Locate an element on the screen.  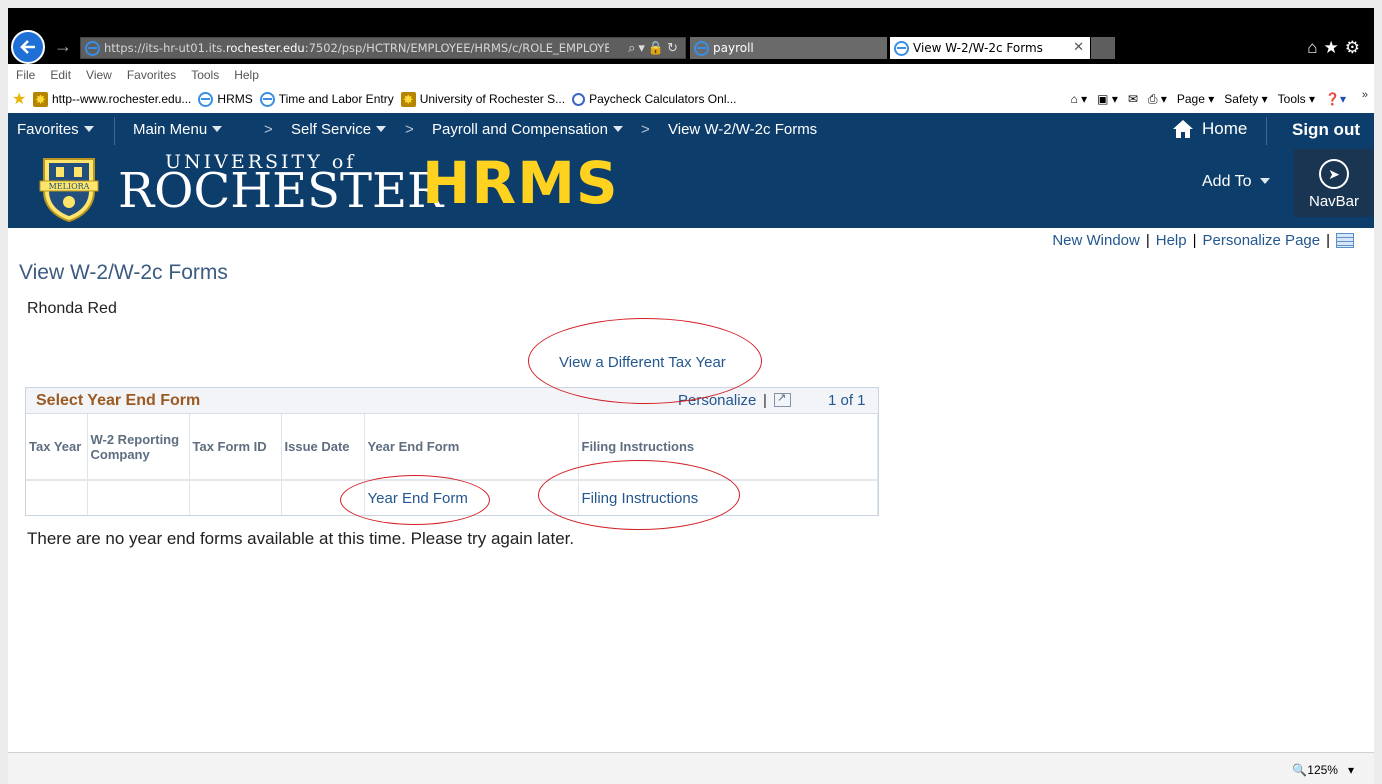
navbar-button: ➤ NavBar is located at coordinates (1334, 183).